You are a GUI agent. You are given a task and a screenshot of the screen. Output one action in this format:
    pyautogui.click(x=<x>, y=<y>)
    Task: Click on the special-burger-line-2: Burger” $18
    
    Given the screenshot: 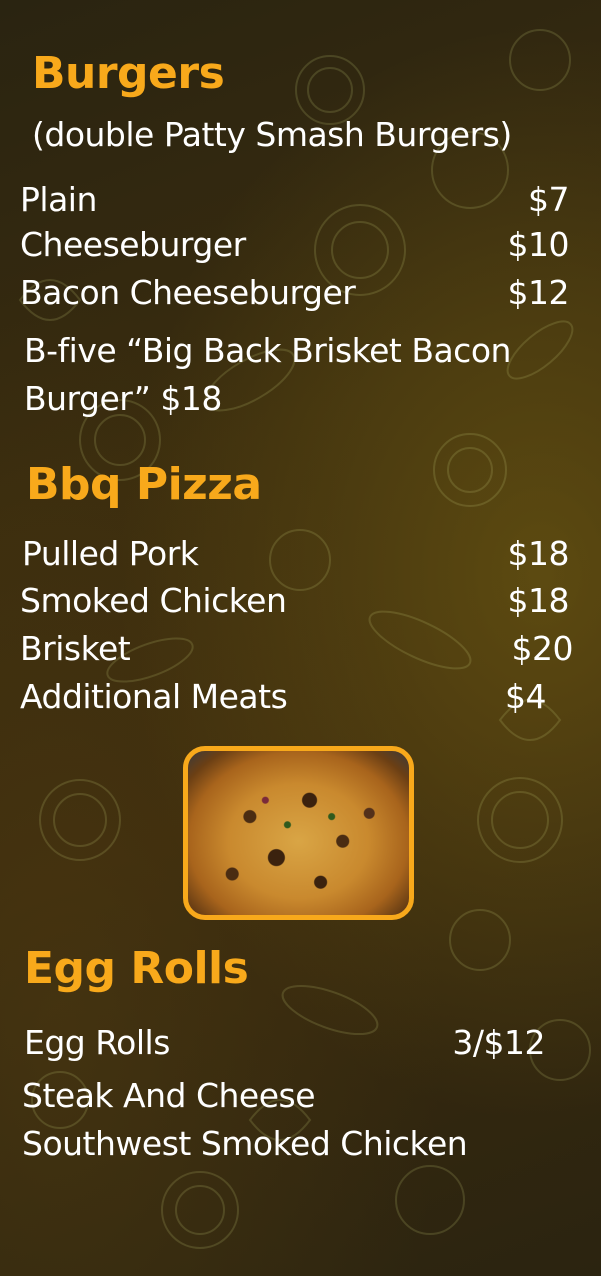 What is the action you would take?
    pyautogui.click(x=123, y=398)
    